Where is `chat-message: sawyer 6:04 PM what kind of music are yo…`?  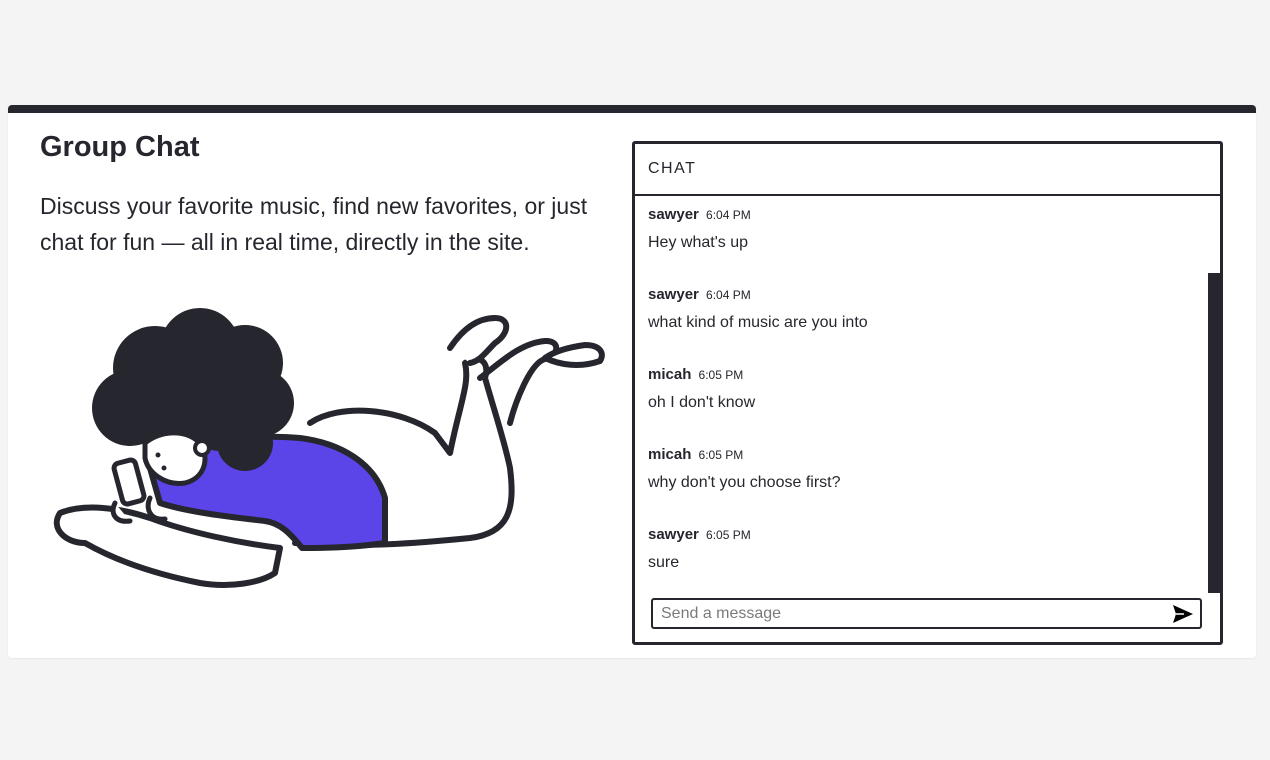 chat-message: sawyer 6:04 PM what kind of music are yo… is located at coordinates (758, 309).